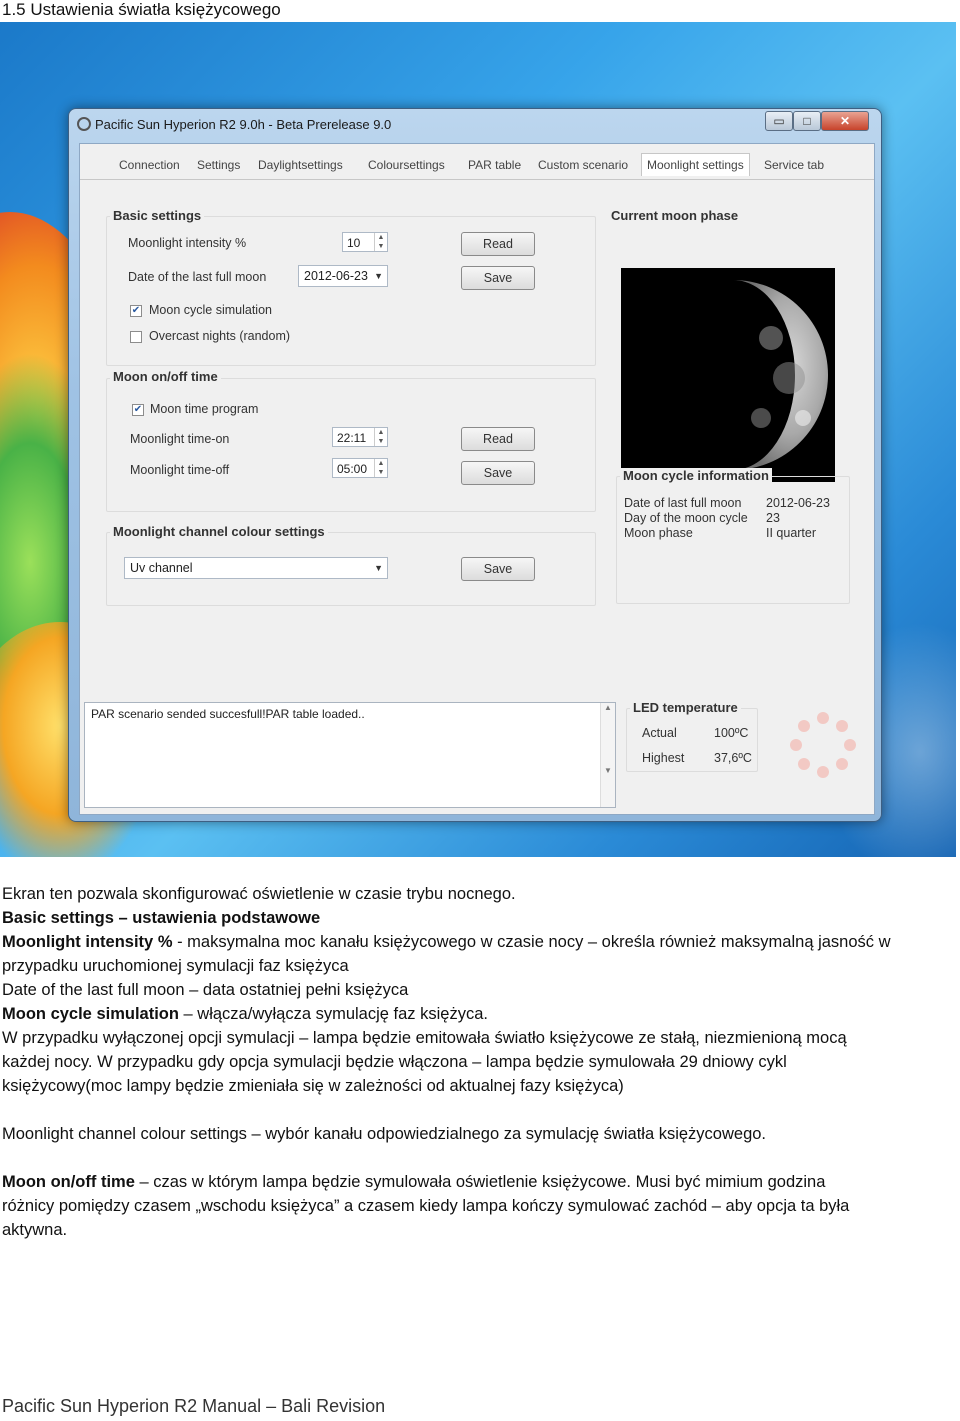  Describe the element at coordinates (477, 179) in the screenshot. I see `tab-divider` at that location.